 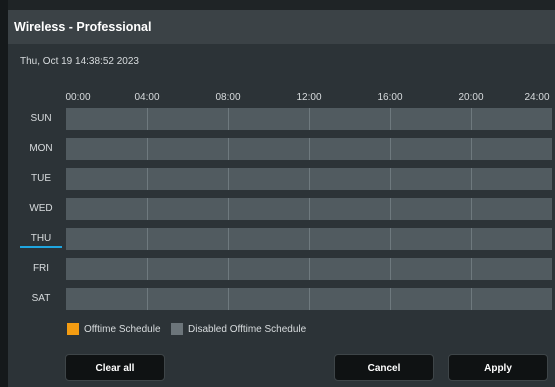 What do you see at coordinates (4, 193) in the screenshot?
I see `left-frame-edge` at bounding box center [4, 193].